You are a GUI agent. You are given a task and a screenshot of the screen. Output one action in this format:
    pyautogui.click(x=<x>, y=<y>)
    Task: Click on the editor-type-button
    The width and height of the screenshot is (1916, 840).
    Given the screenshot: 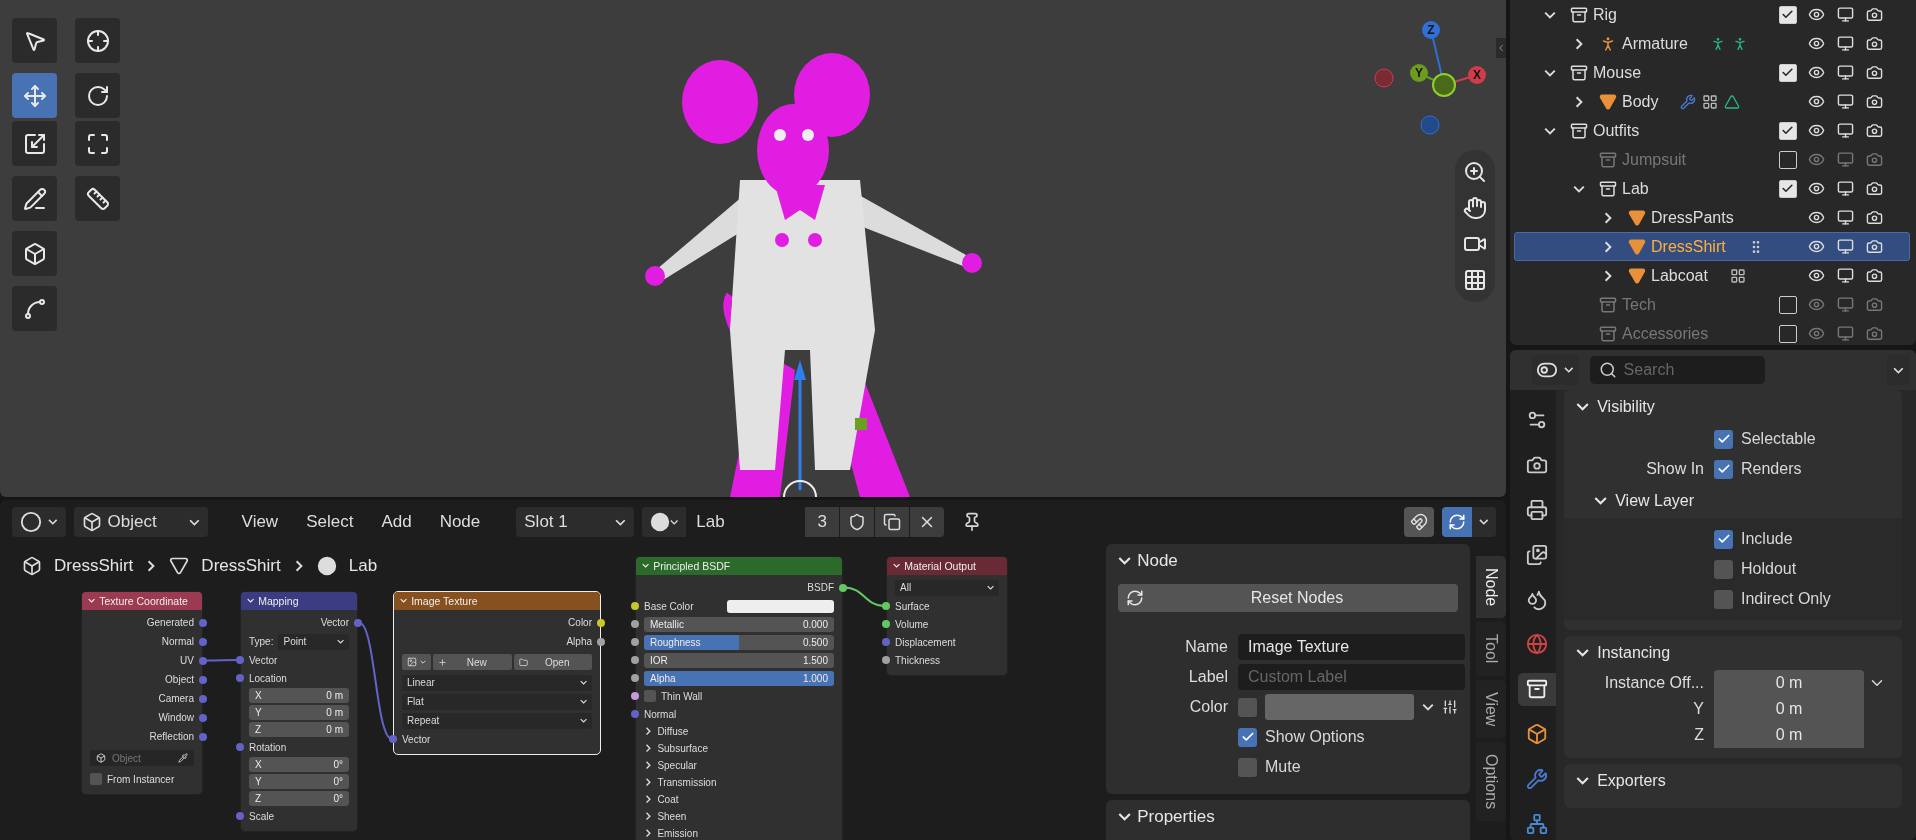 What is the action you would take?
    pyautogui.click(x=39, y=522)
    